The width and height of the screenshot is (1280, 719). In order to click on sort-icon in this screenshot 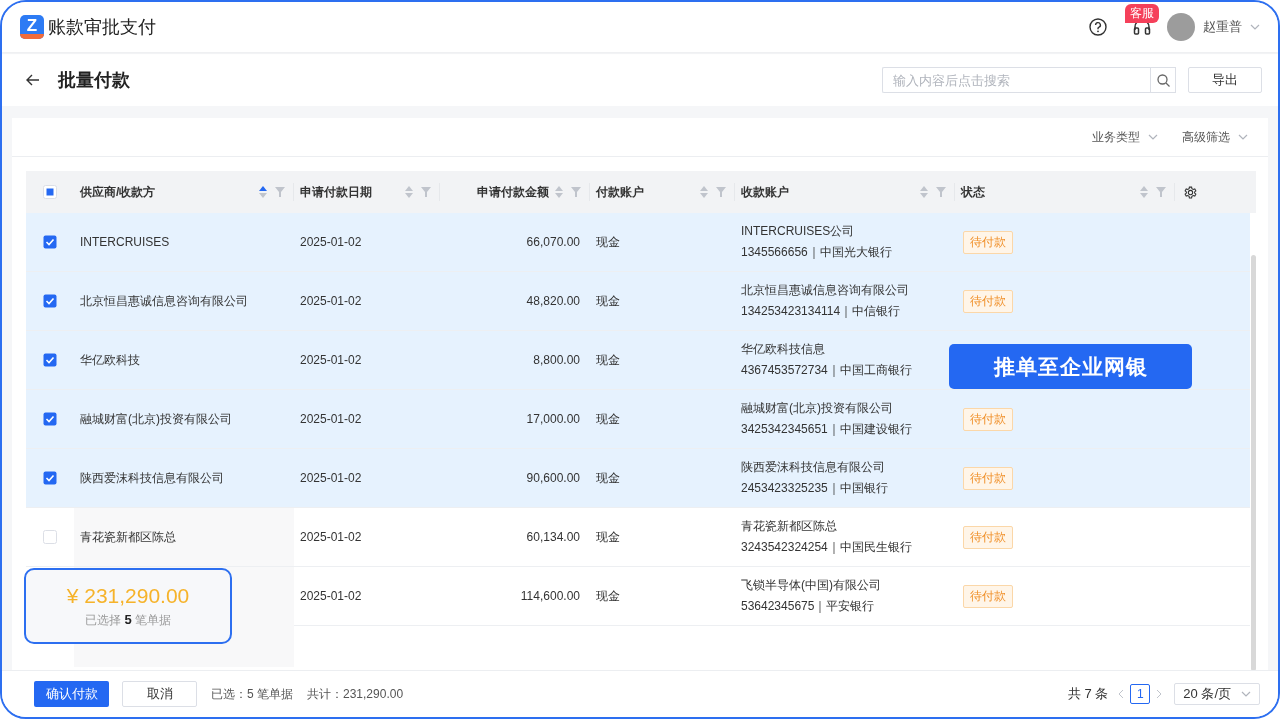, I will do `click(263, 192)`.